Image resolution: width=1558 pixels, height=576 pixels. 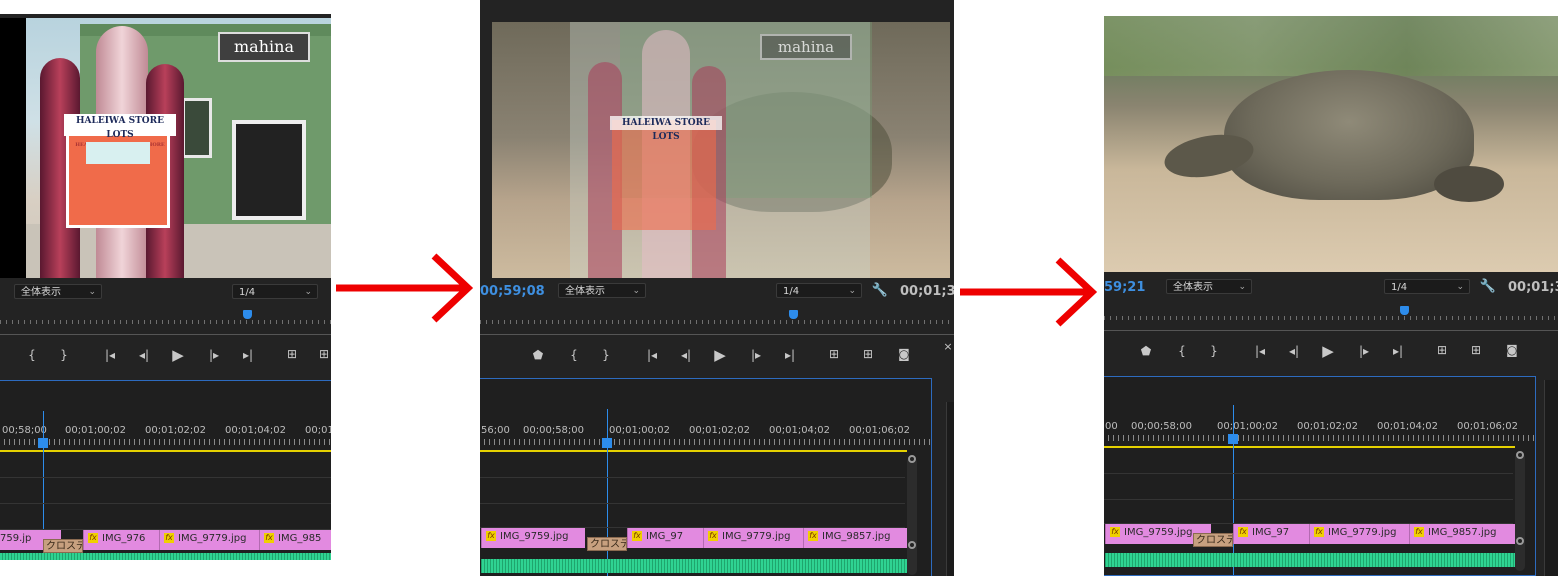 I want to click on ruler-label: 00;58;00, so click(x=24, y=430).